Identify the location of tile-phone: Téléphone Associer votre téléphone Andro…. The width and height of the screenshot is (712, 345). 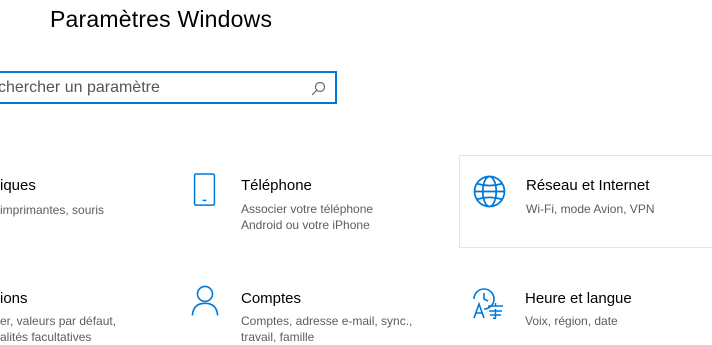
(315, 205).